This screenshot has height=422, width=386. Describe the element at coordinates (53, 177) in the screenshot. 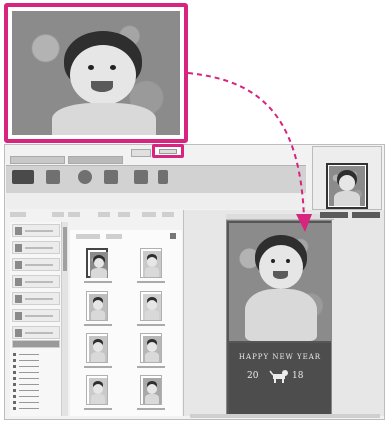

I see `photo-tool-icon` at that location.